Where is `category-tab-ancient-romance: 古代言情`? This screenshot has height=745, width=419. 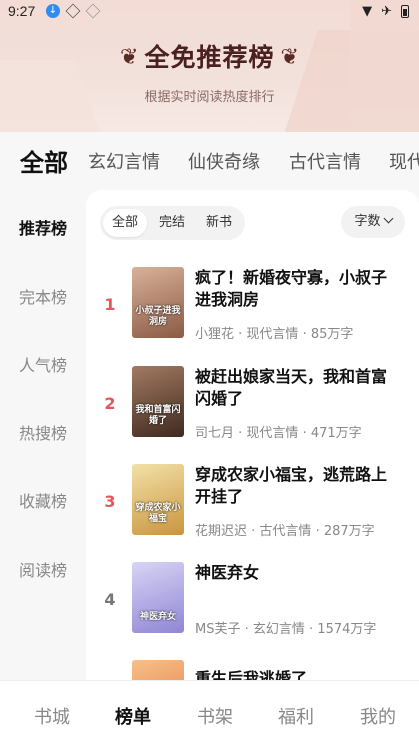 category-tab-ancient-romance: 古代言情 is located at coordinates (325, 161).